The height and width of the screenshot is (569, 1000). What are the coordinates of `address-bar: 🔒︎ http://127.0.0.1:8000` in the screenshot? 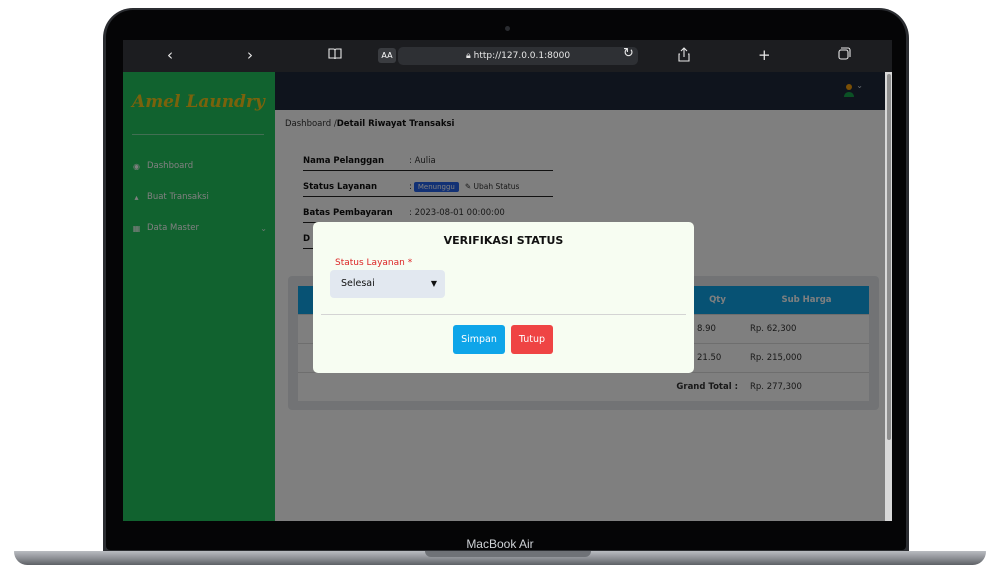 It's located at (518, 56).